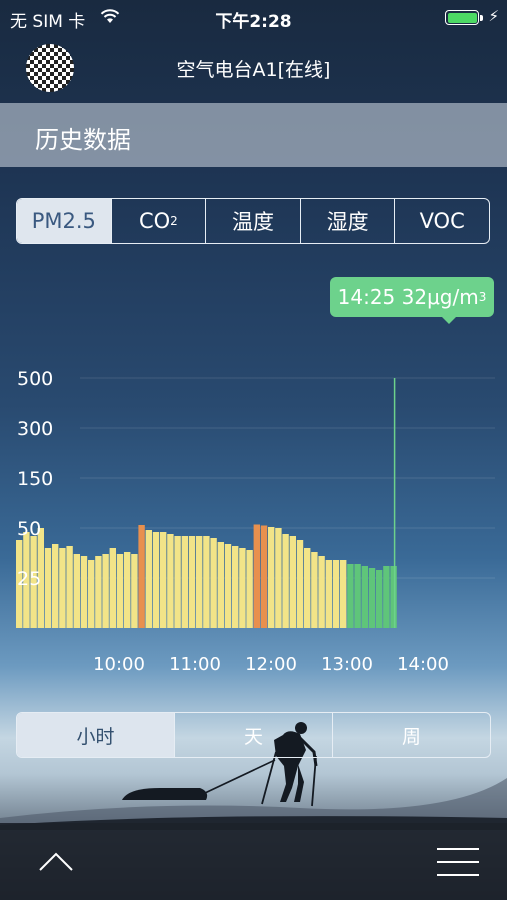 This screenshot has width=507, height=900. I want to click on range-week-label: 周, so click(411, 736).